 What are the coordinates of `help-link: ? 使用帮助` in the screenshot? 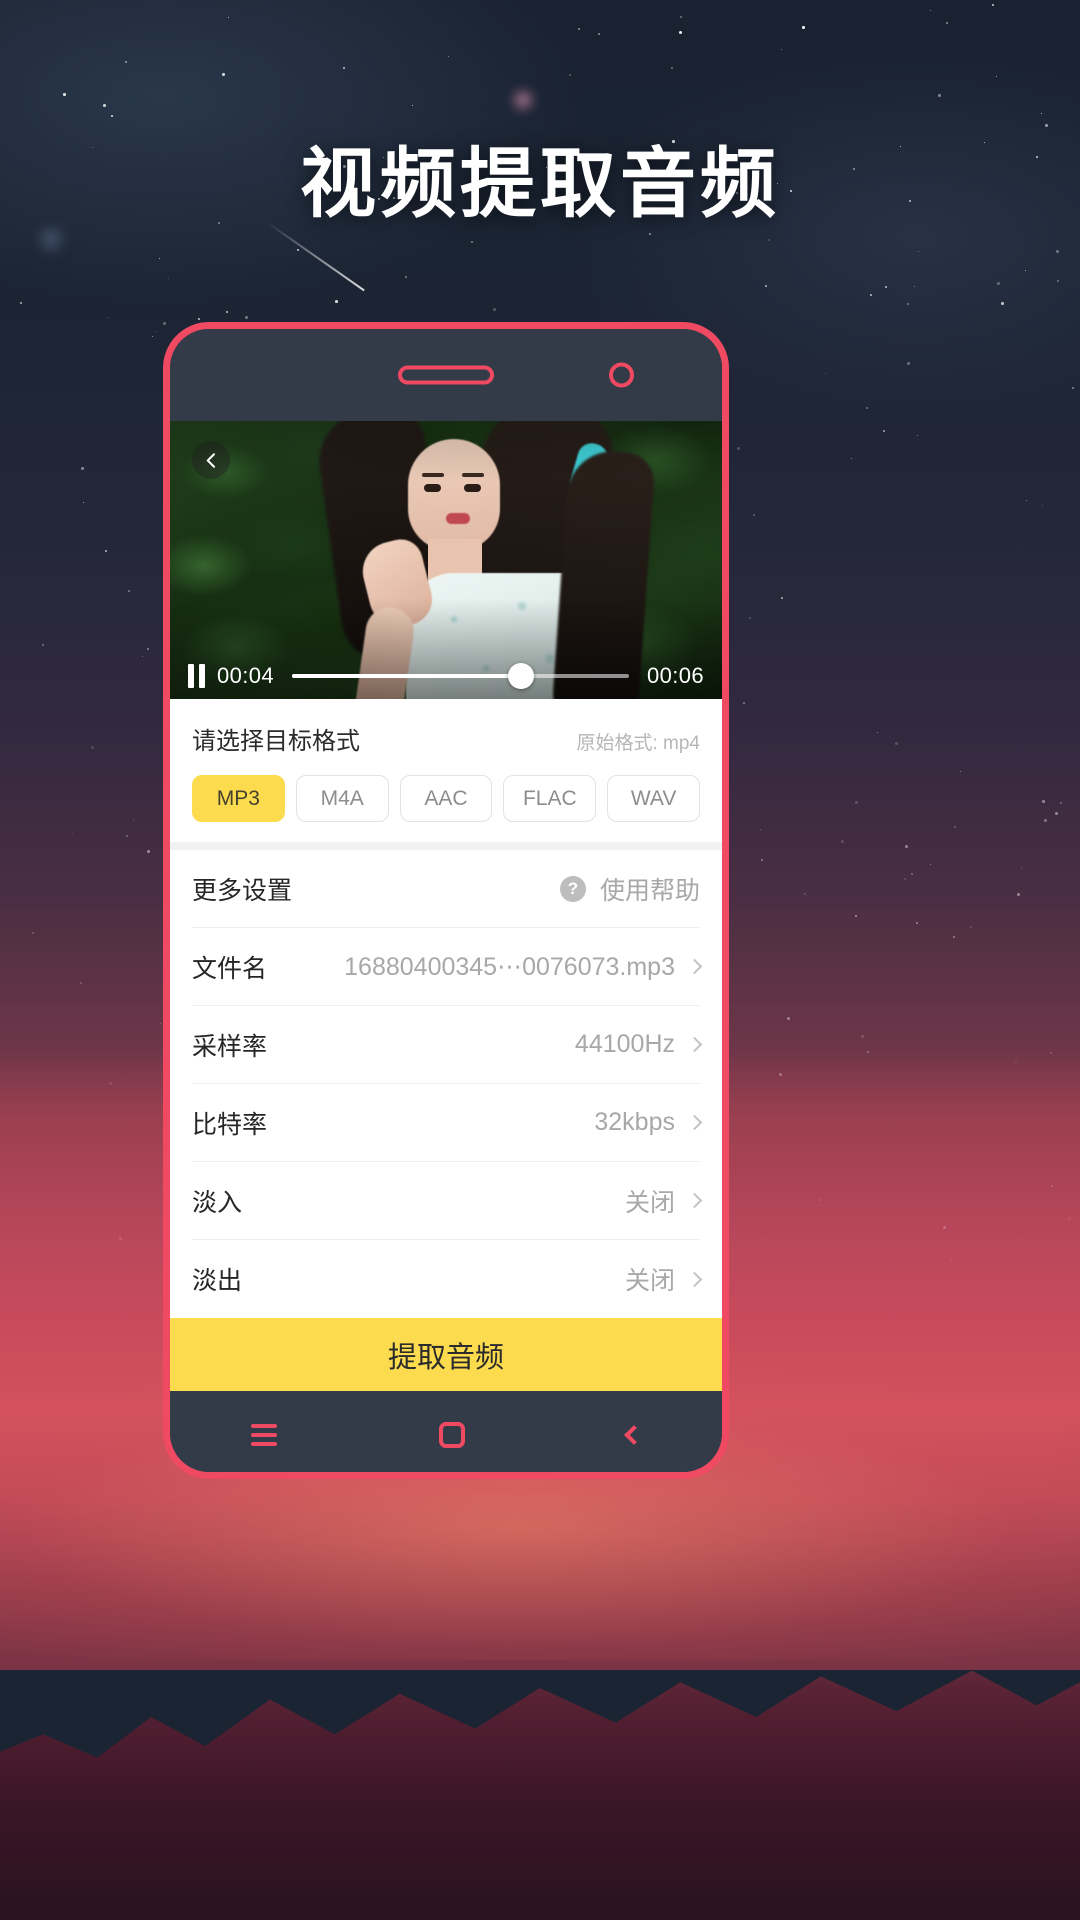 It's located at (629, 889).